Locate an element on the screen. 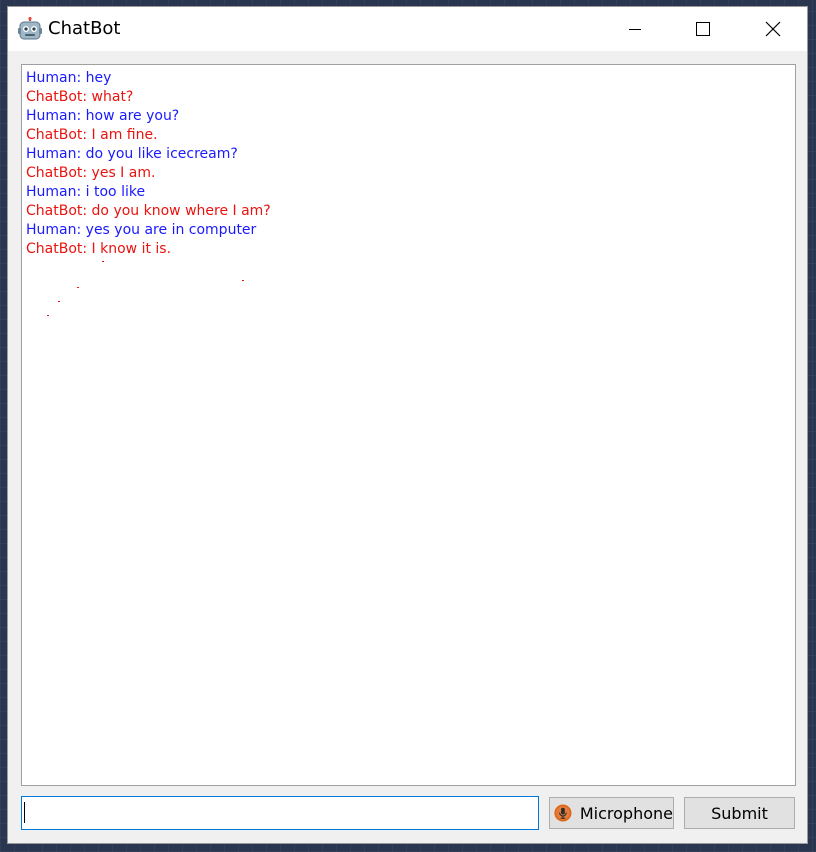 The width and height of the screenshot is (816, 852). minimize-icon is located at coordinates (635, 29).